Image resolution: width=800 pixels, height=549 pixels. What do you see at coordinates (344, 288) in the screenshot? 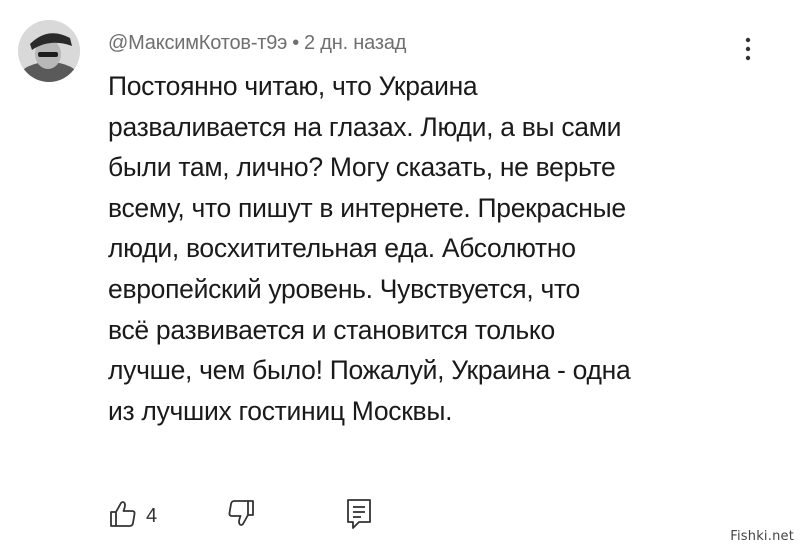
I see `comment-line: европейский уровень. Чувствуется, что` at bounding box center [344, 288].